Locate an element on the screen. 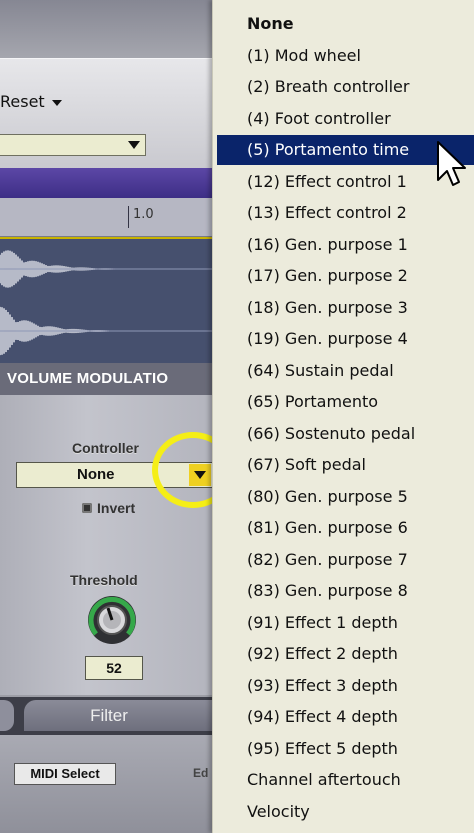 Image resolution: width=474 pixels, height=833 pixels. menu-item: (19) Gen. purpose 4 is located at coordinates (345, 339).